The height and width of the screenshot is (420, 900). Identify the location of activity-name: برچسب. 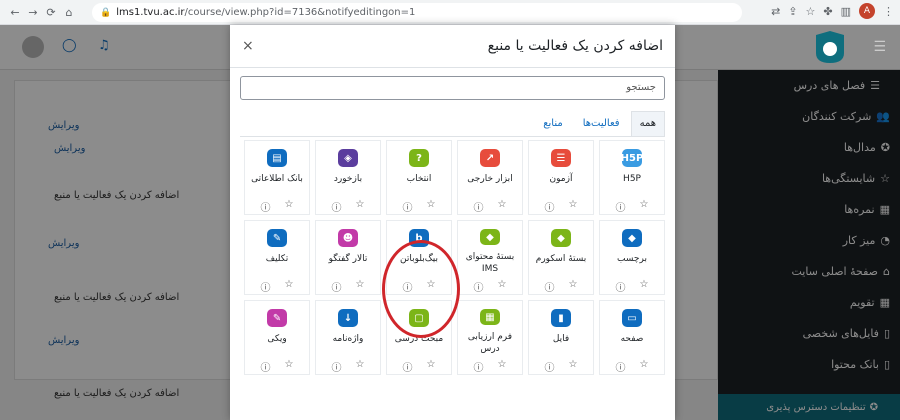
(632, 259).